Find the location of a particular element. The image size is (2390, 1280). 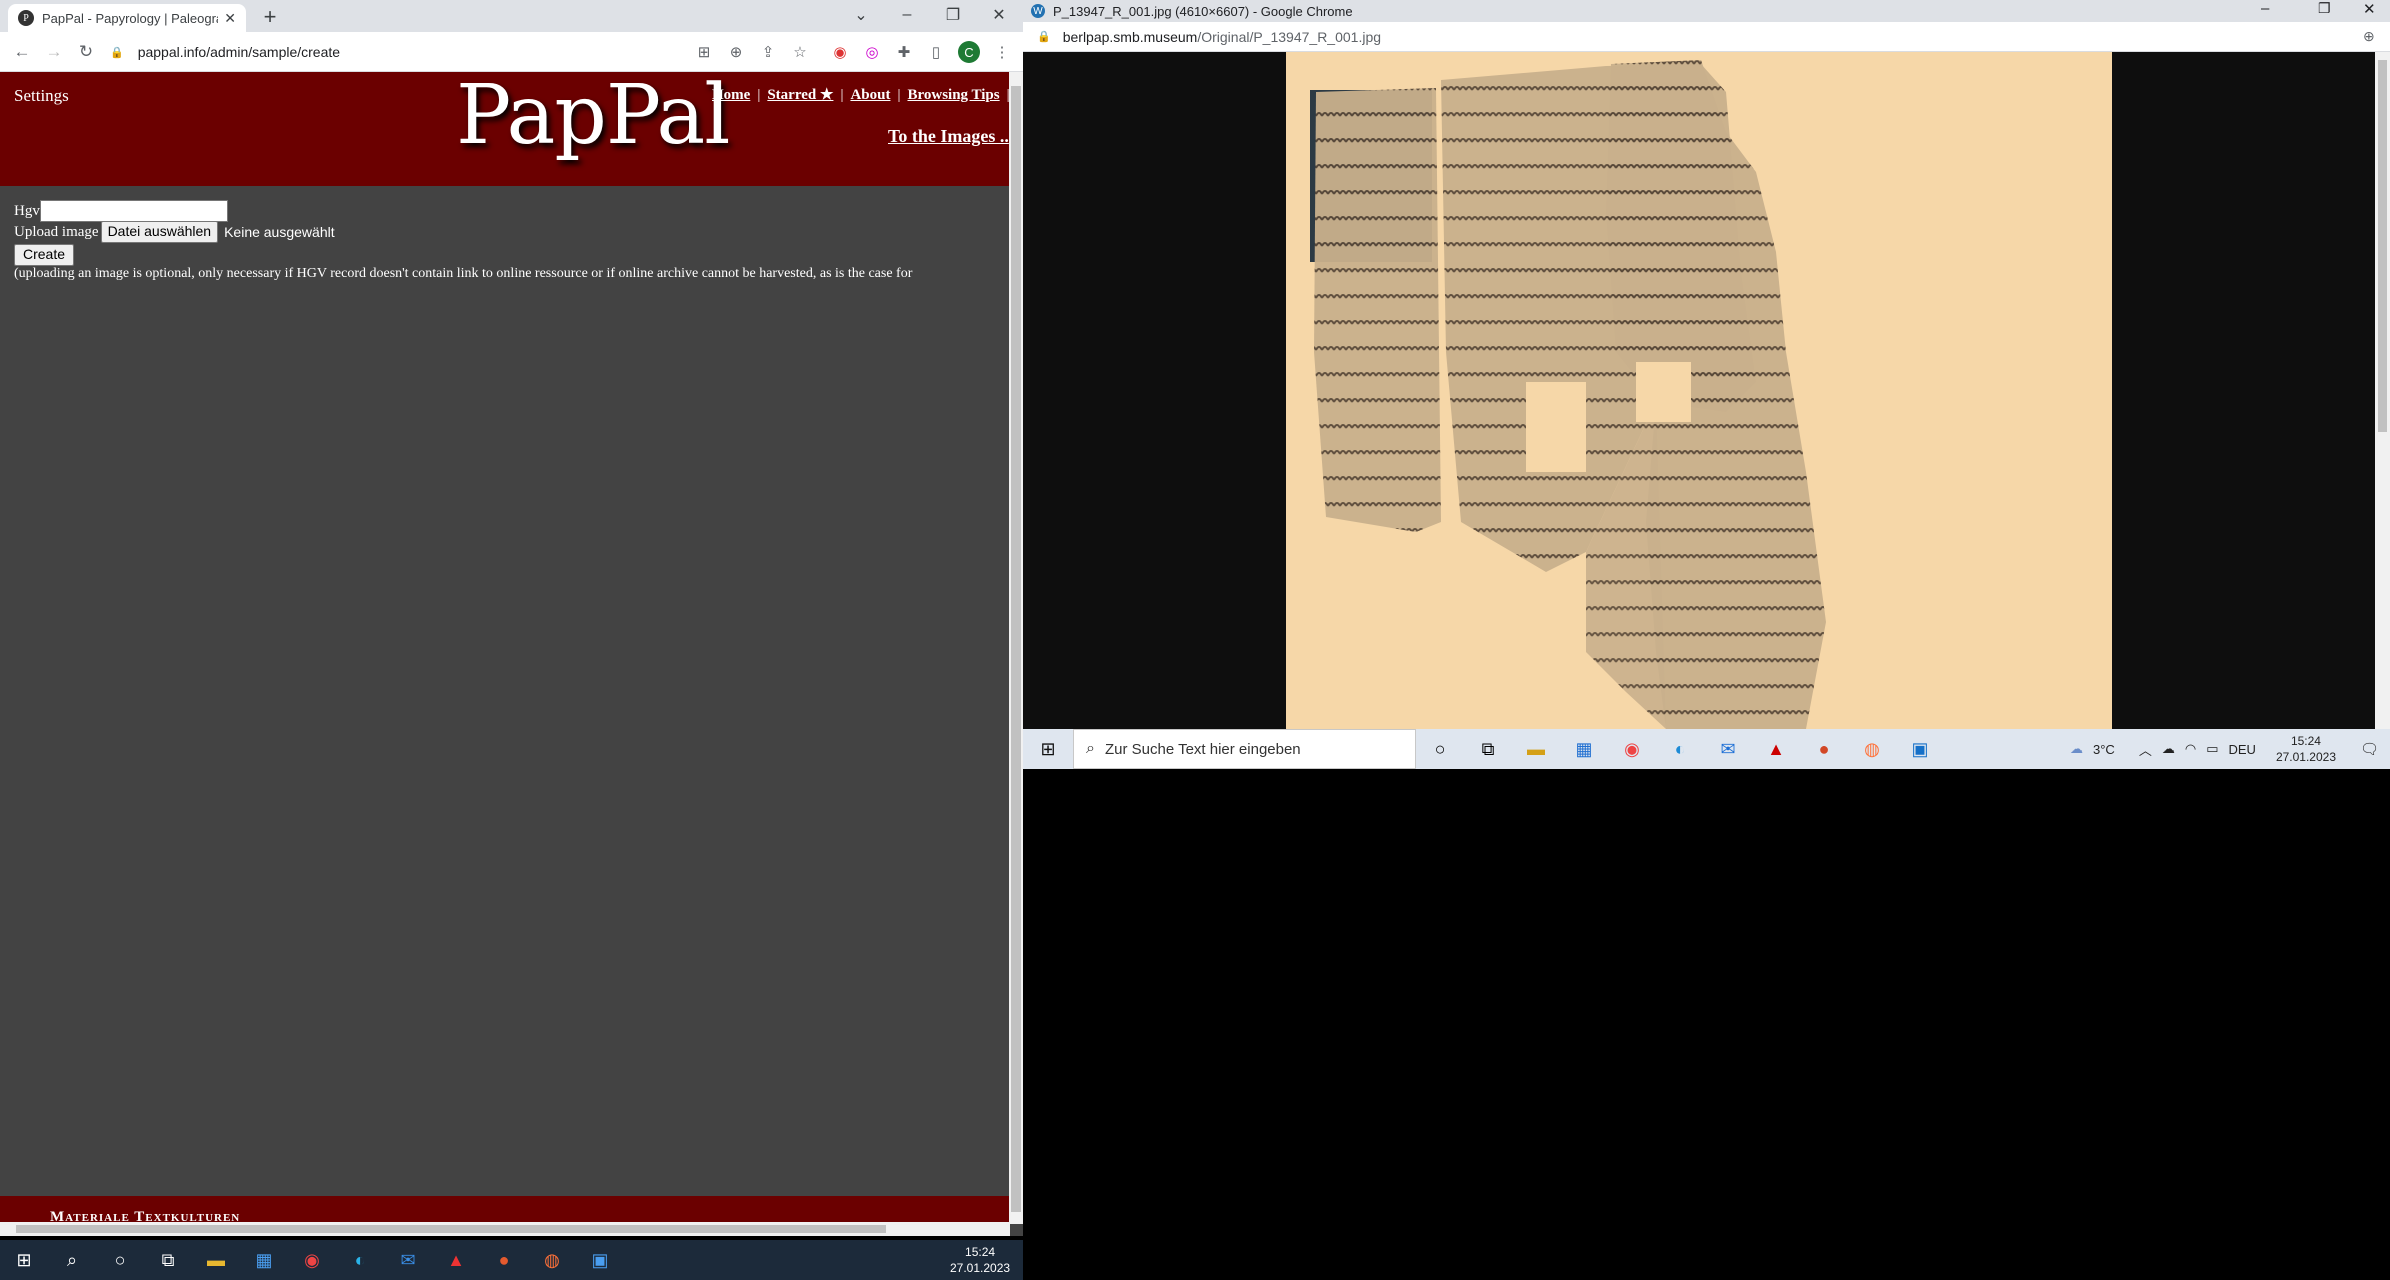

taskbar-search-box: ⌕ Zur Suche Text hier eingeben is located at coordinates (1244, 749).